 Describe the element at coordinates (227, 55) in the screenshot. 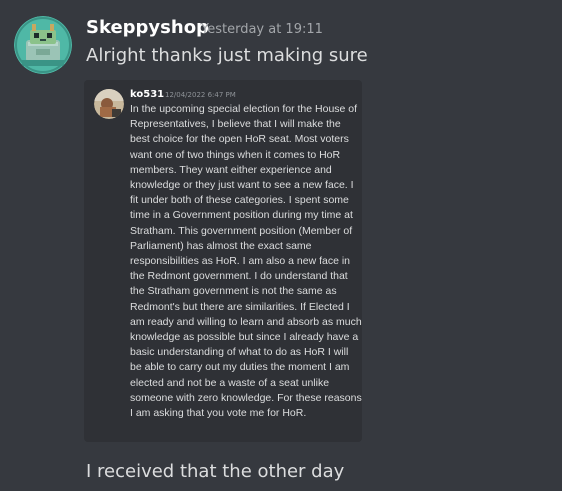

I see `message-text: Alright thanks just making sure` at that location.